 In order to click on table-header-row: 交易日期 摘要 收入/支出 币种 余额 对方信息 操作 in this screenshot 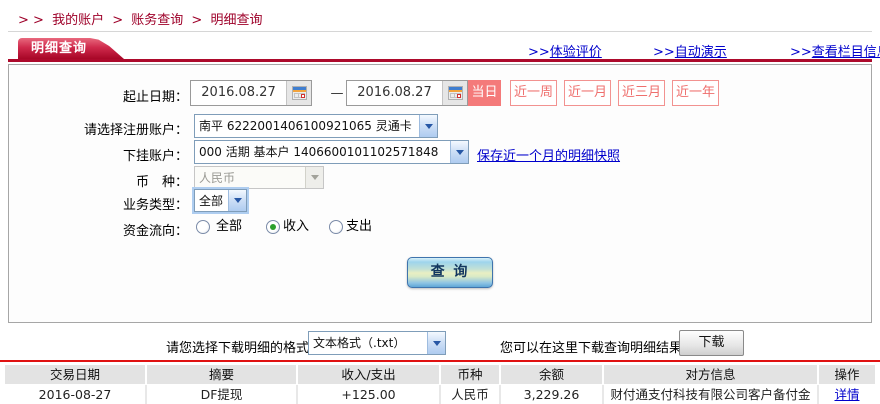, I will do `click(440, 374)`.